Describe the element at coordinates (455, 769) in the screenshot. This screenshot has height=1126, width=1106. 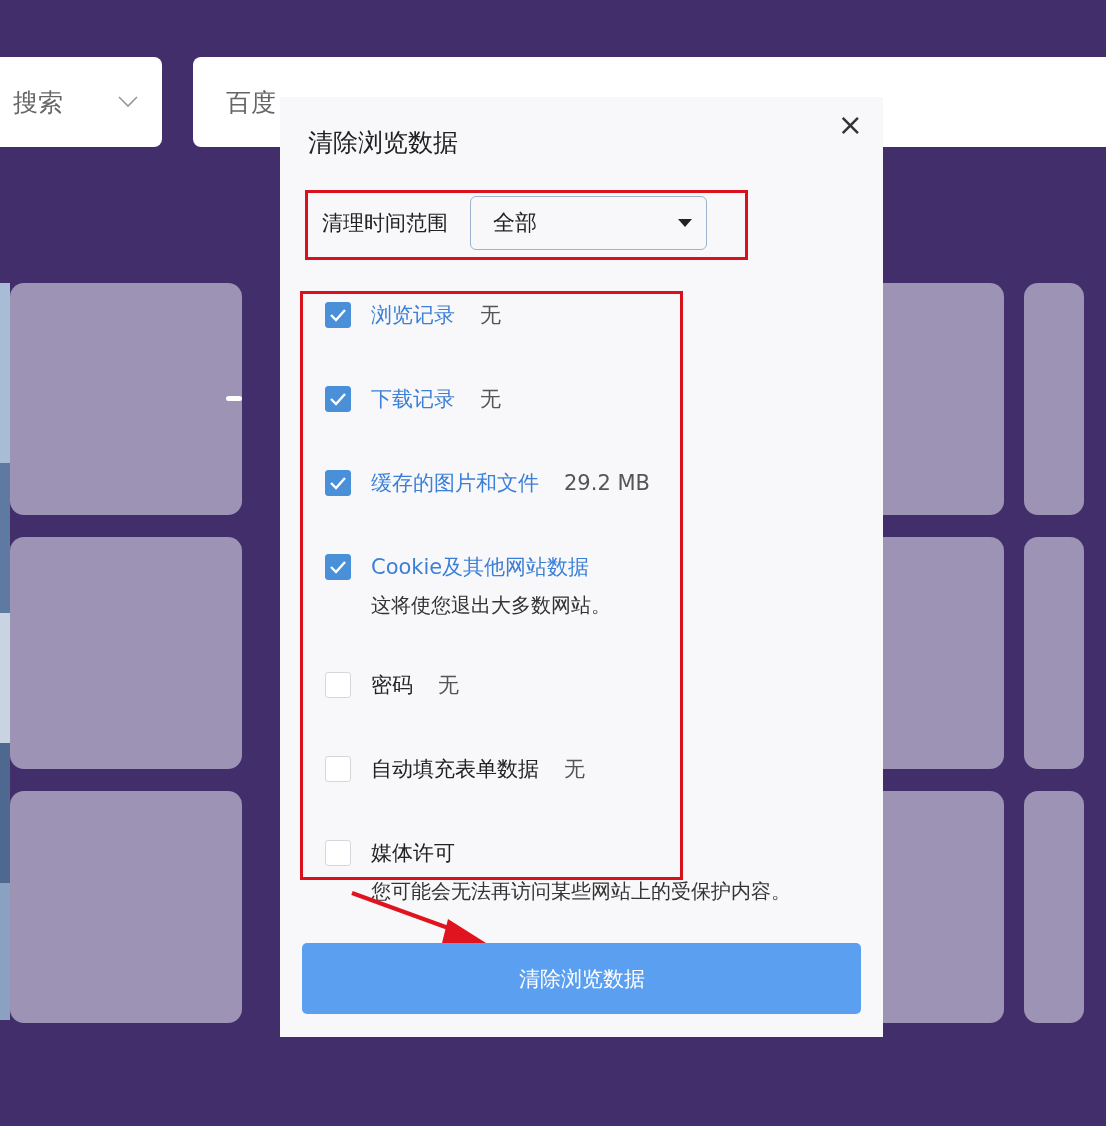
I see `option-label: 自动填充表单数据` at that location.